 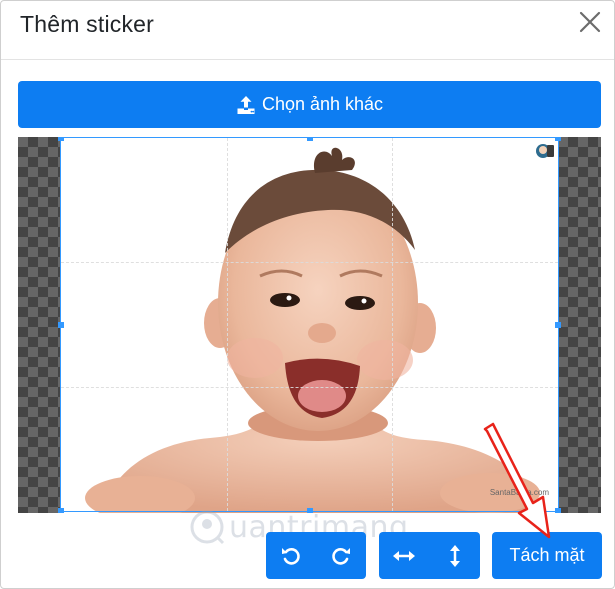 I want to click on crop-handle-ne, so click(x=558, y=139).